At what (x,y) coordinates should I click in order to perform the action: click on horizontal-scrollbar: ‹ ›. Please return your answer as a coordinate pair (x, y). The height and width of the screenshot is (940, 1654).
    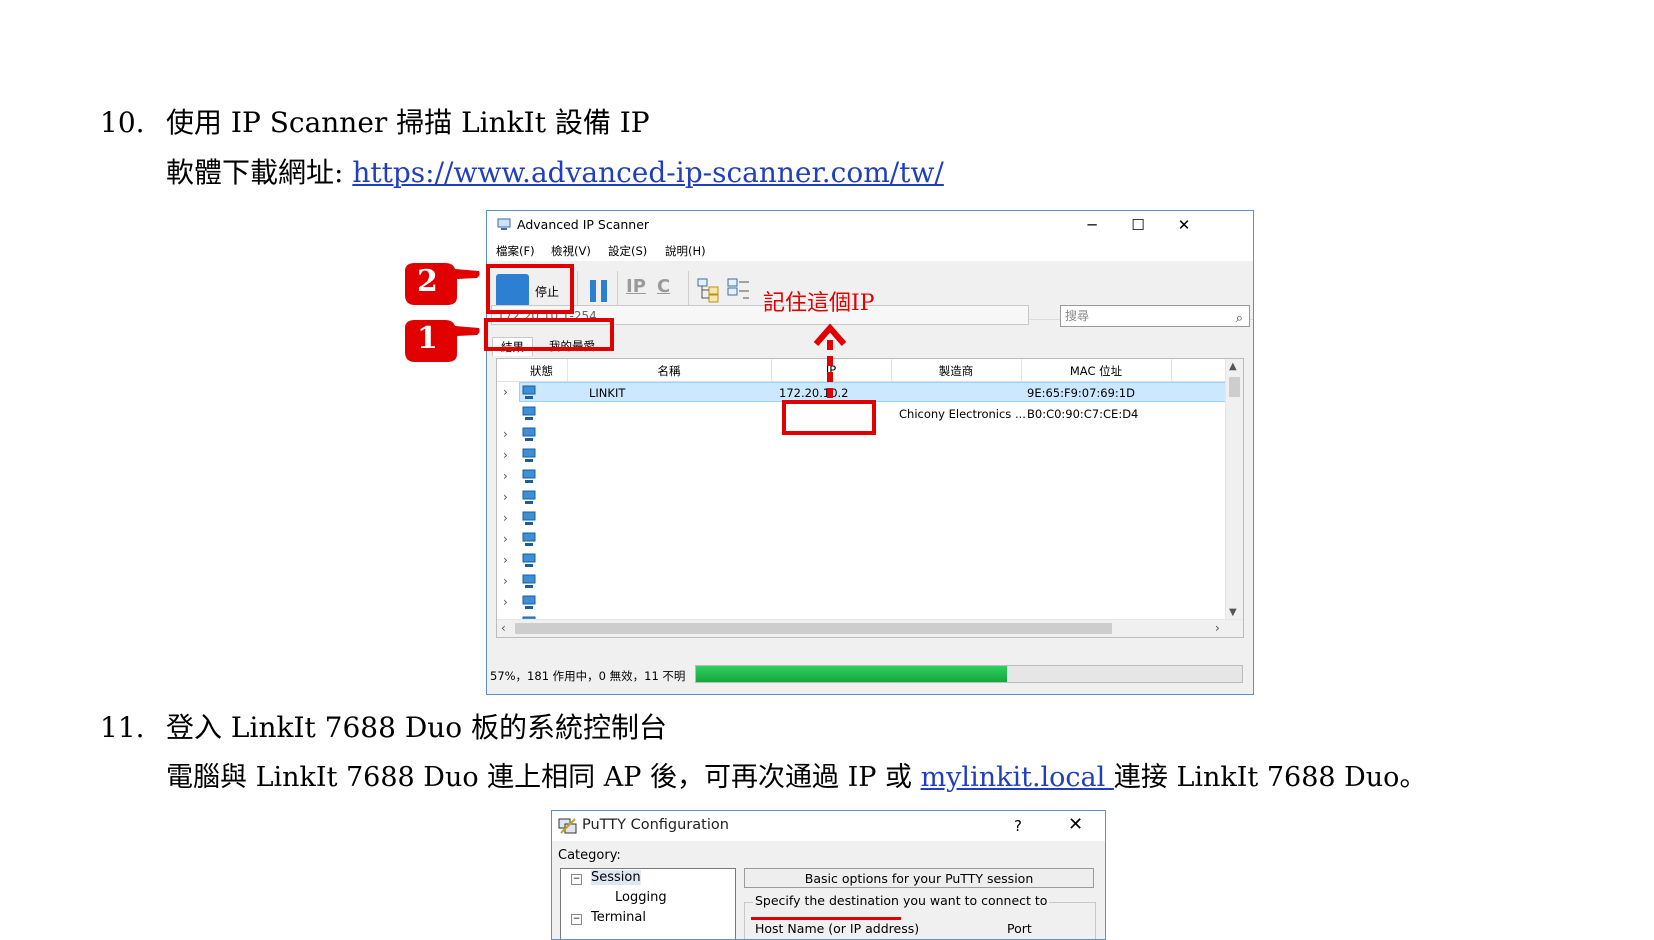
    Looking at the image, I should click on (870, 628).